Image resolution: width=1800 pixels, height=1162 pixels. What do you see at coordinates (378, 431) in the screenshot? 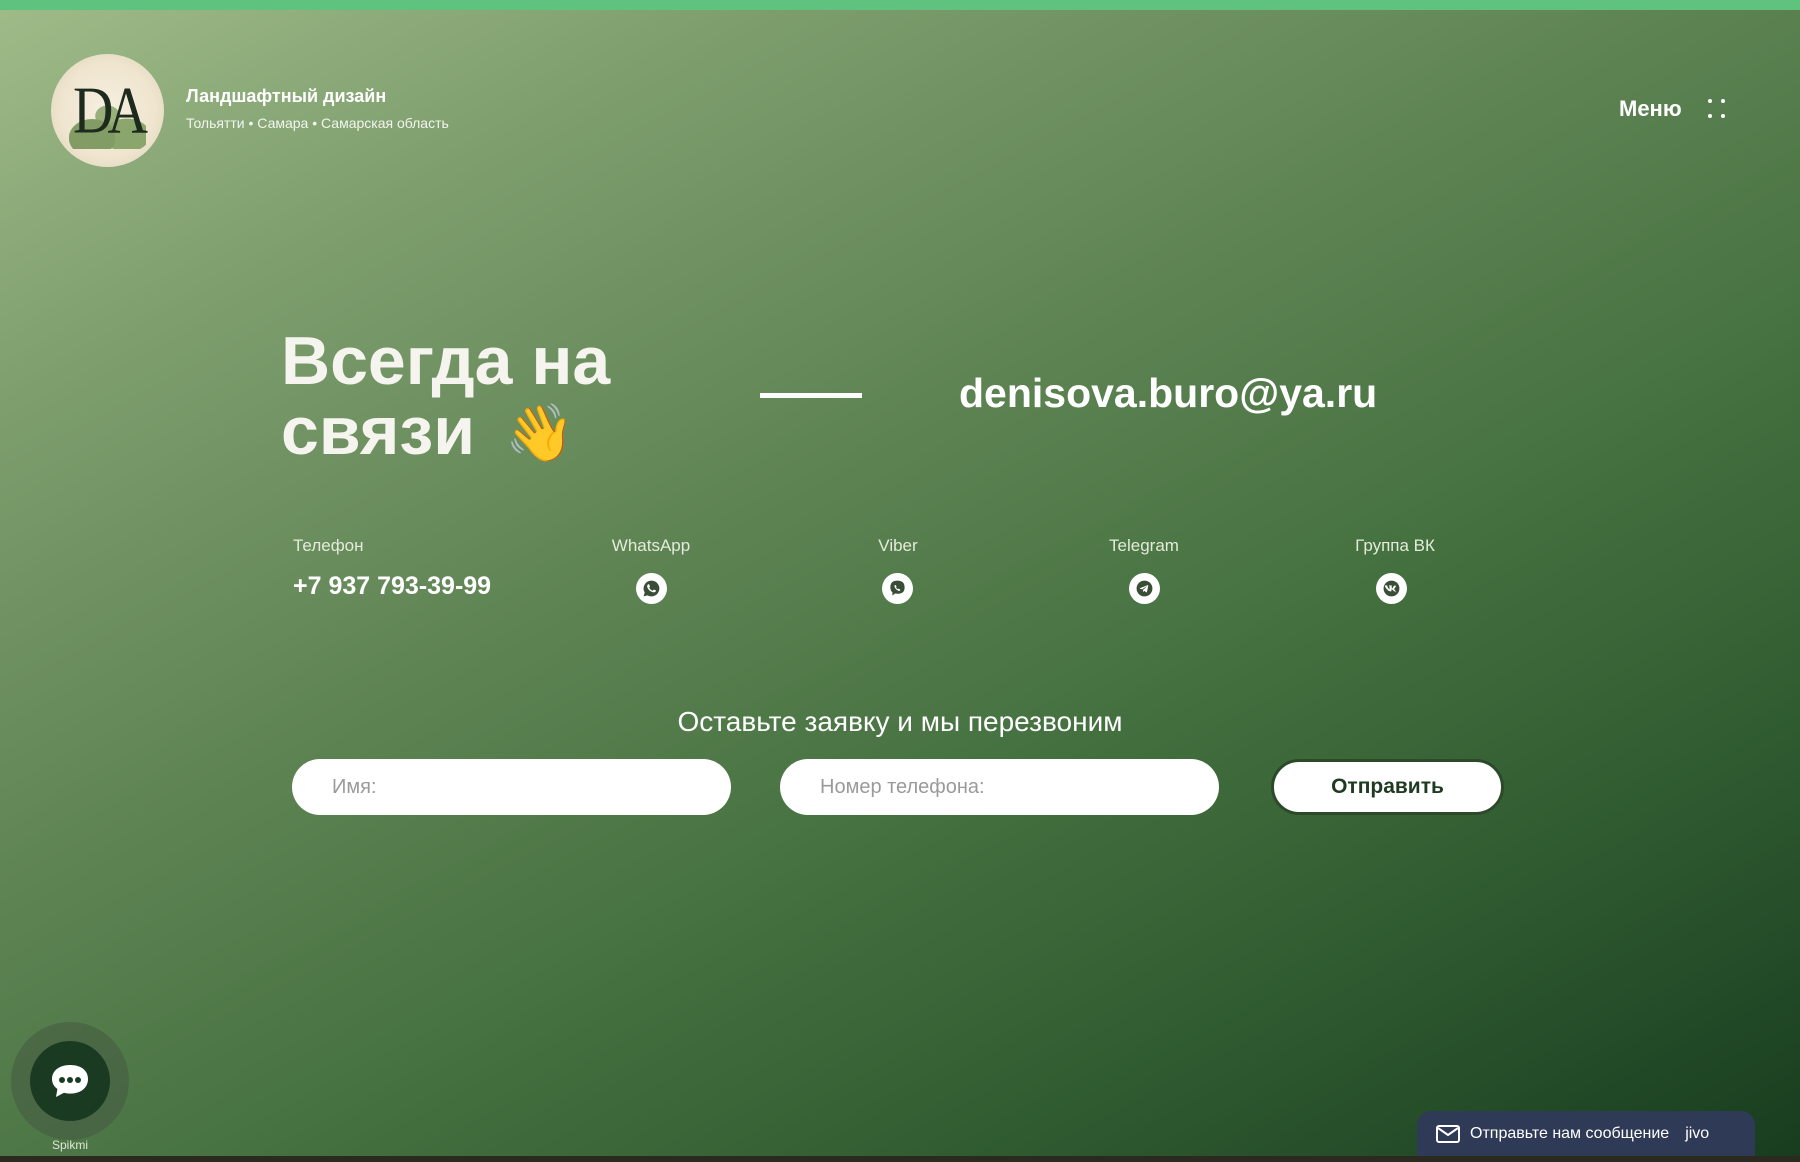
I see `hero-headline-line2: связи` at bounding box center [378, 431].